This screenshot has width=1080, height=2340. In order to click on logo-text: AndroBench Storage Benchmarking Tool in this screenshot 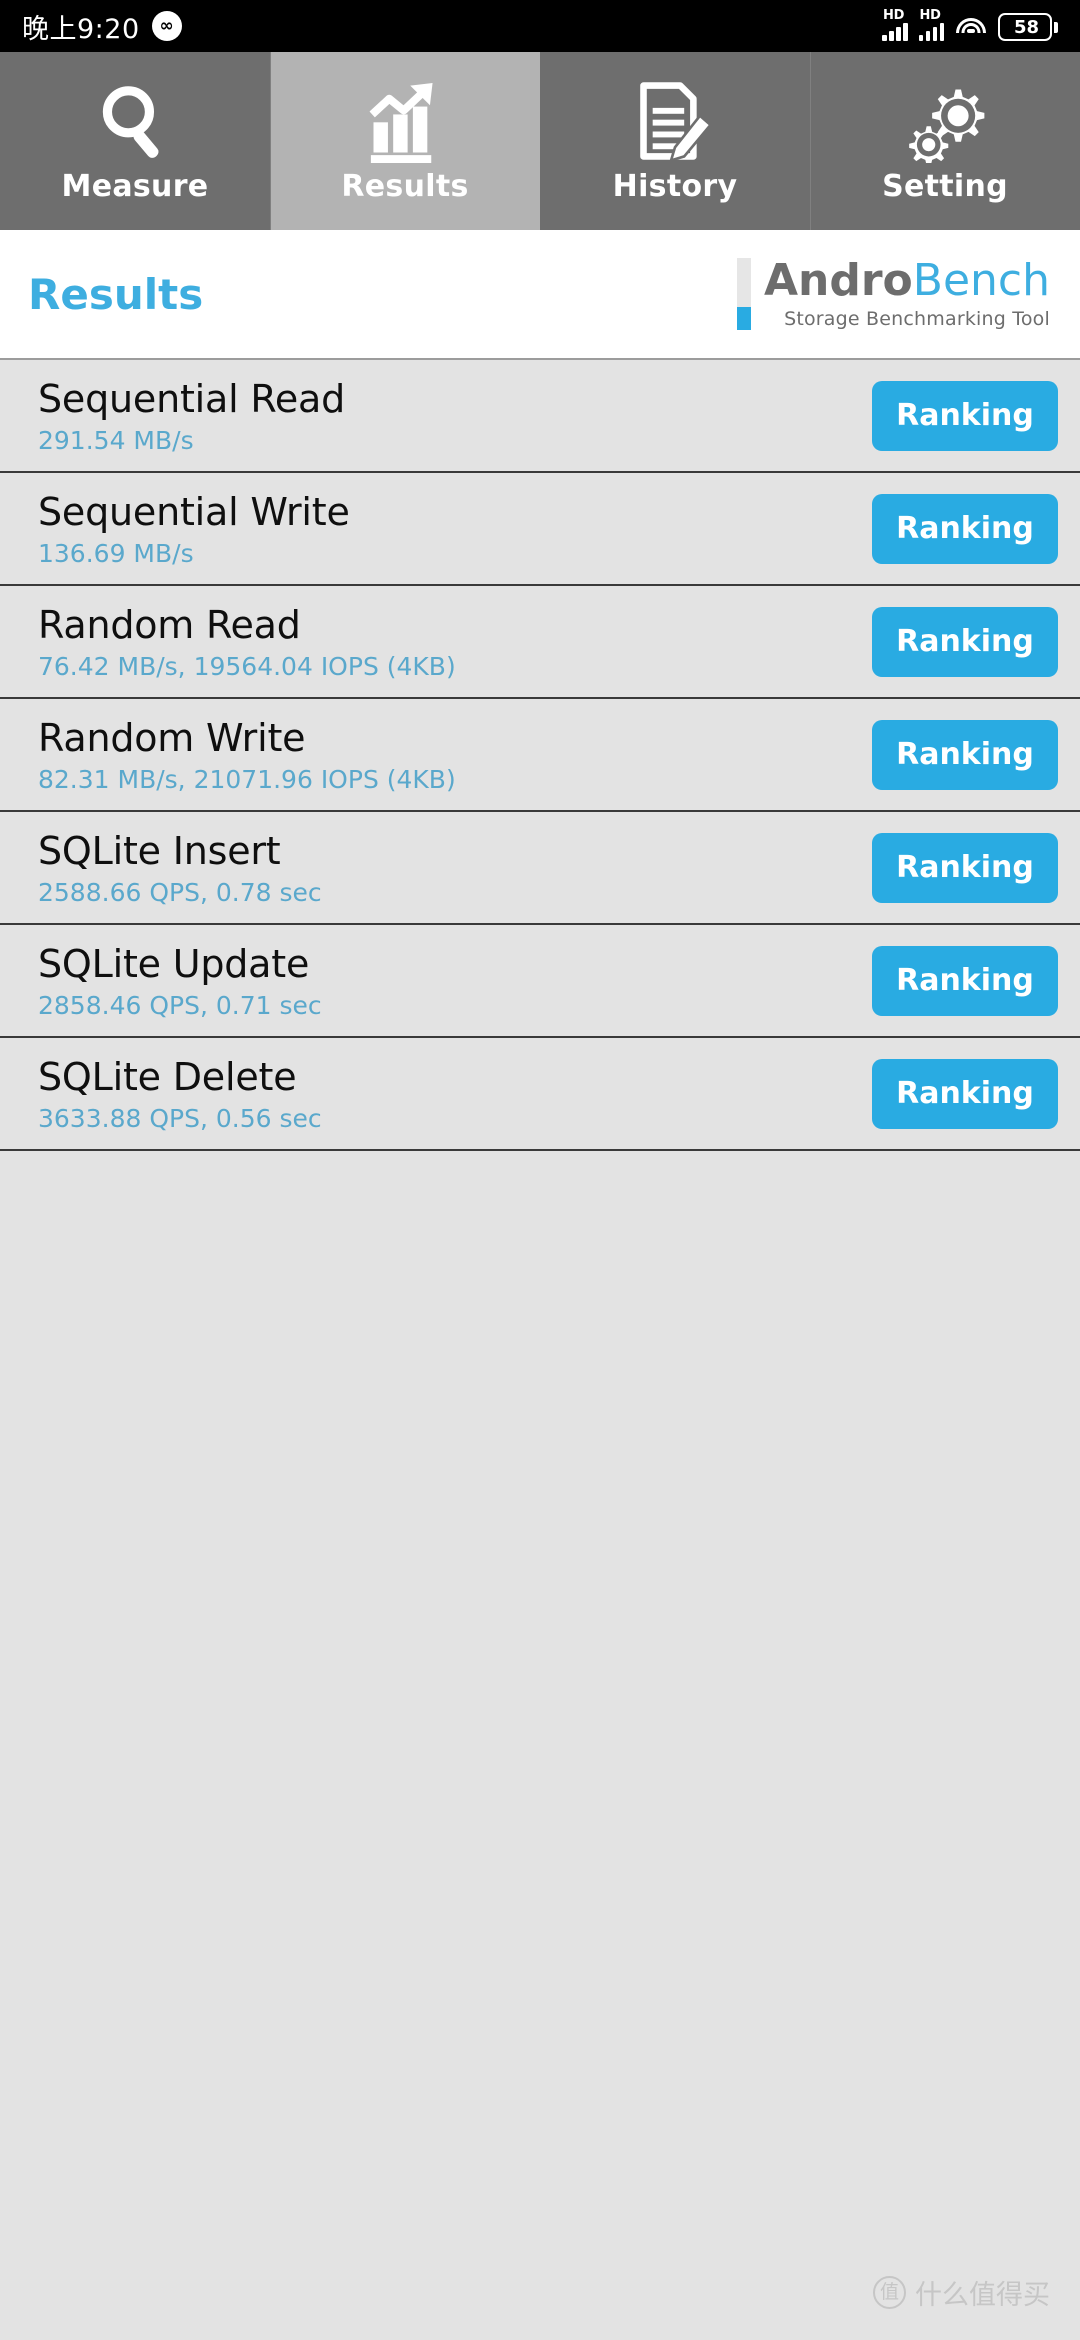, I will do `click(906, 292)`.